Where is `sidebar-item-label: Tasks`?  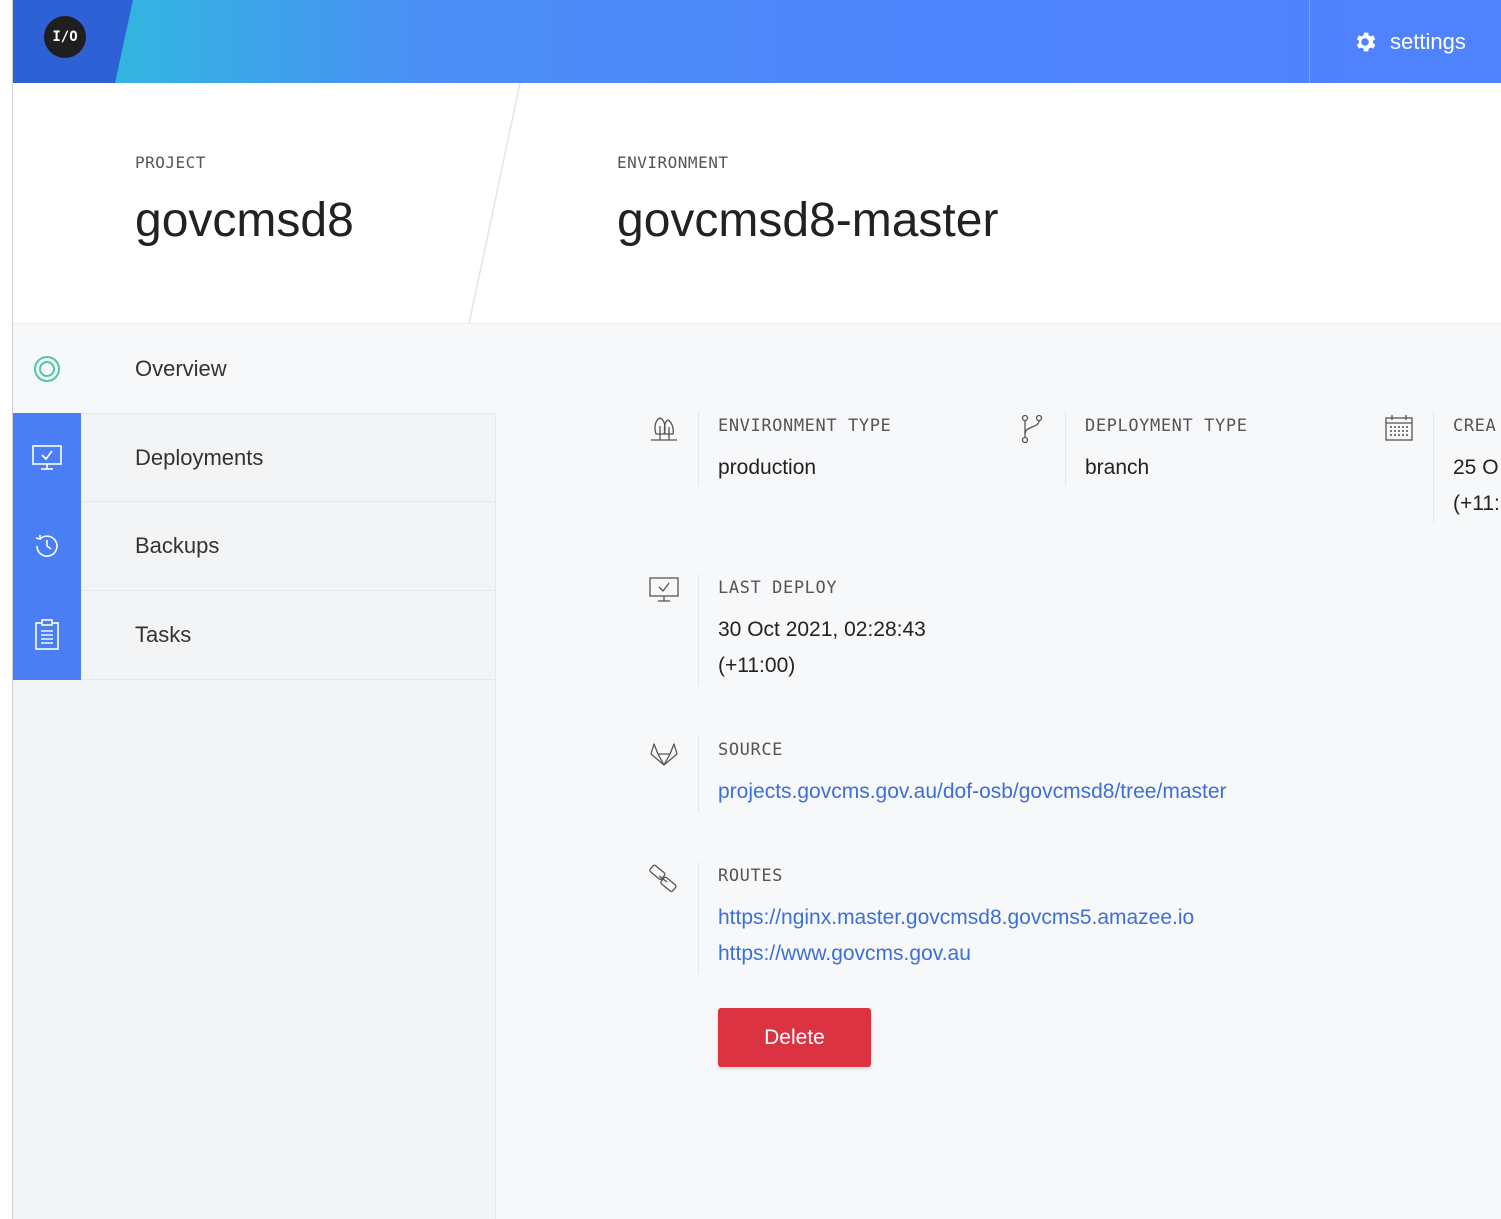
sidebar-item-label: Tasks is located at coordinates (163, 634).